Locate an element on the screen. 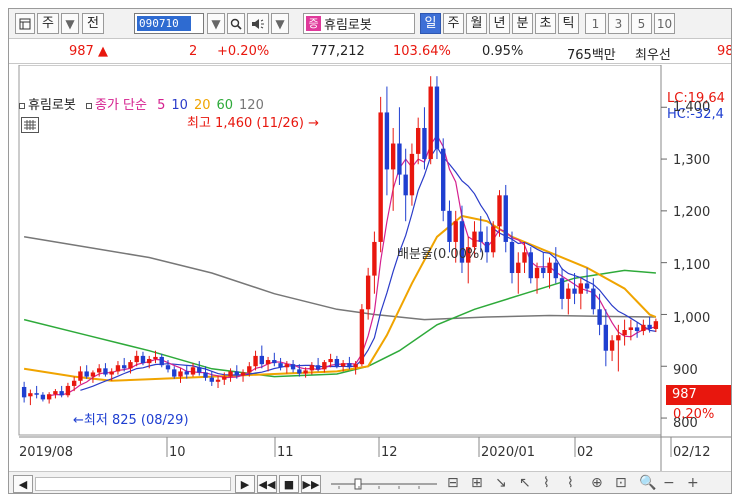  period-tab-0: 일 is located at coordinates (430, 23).